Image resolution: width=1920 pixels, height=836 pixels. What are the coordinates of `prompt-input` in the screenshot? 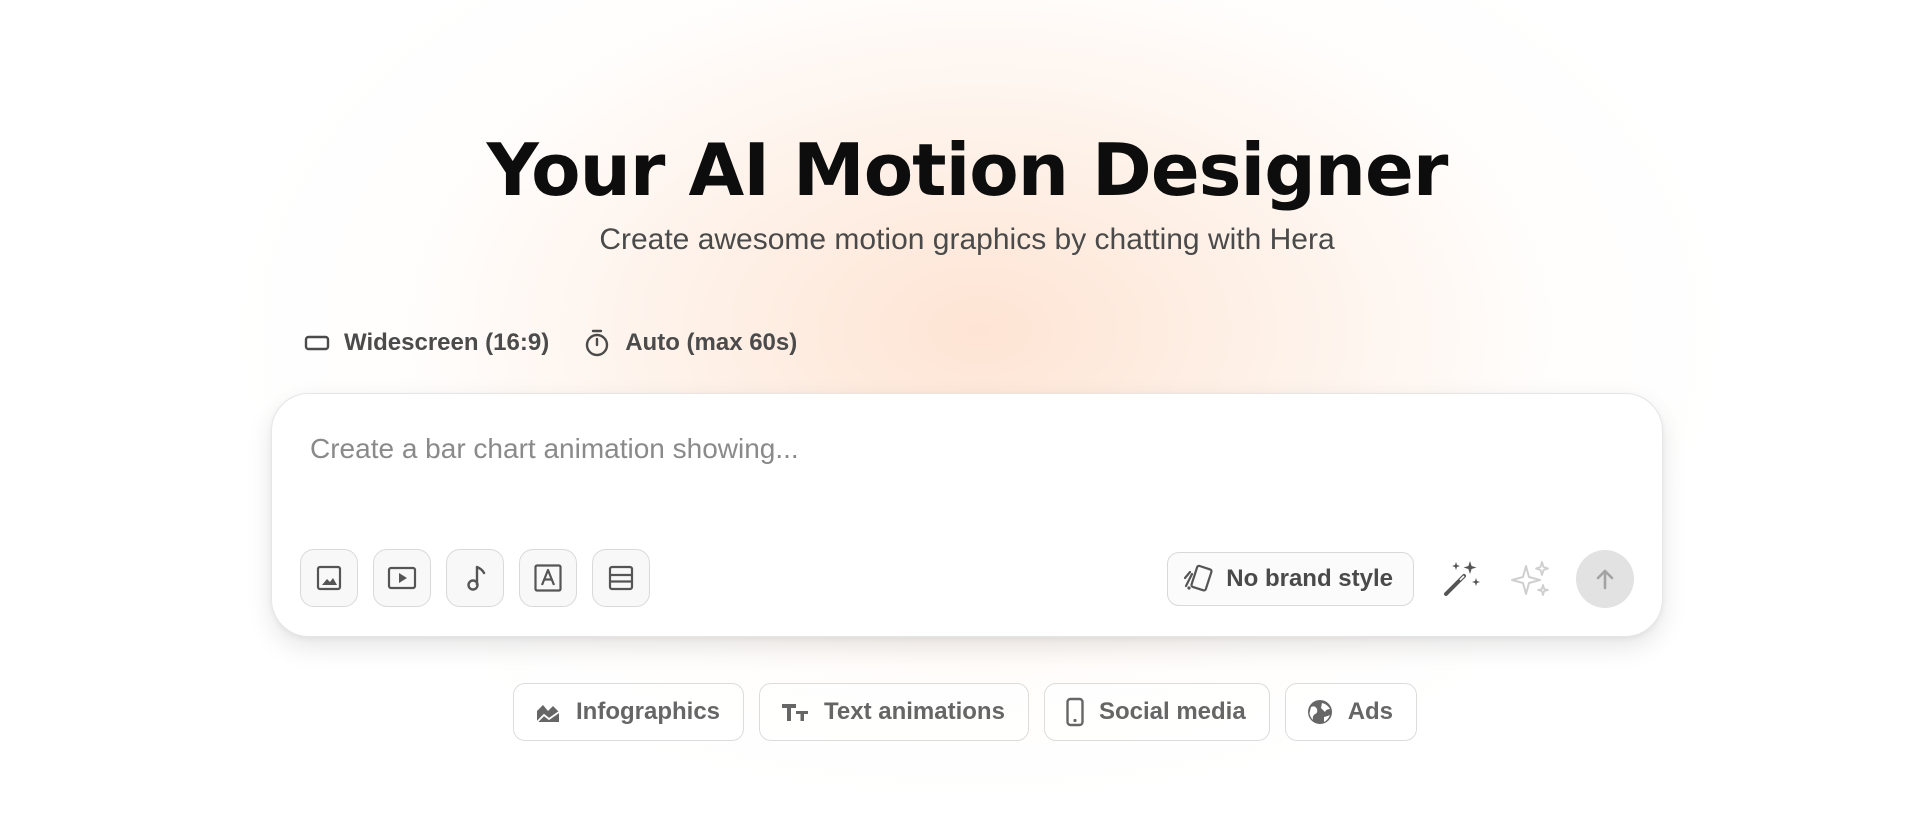 It's located at (960, 449).